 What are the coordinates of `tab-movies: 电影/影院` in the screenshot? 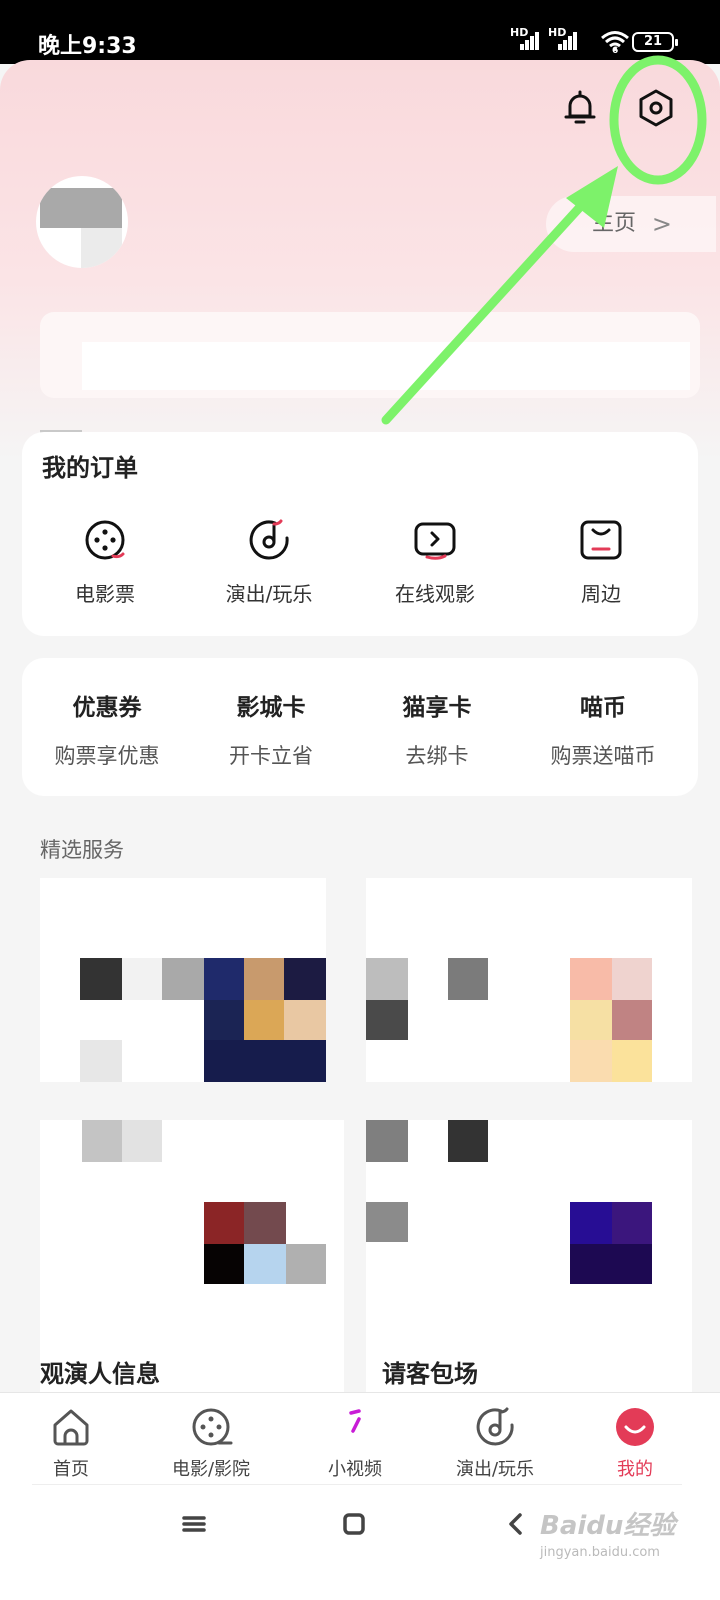 It's located at (211, 1443).